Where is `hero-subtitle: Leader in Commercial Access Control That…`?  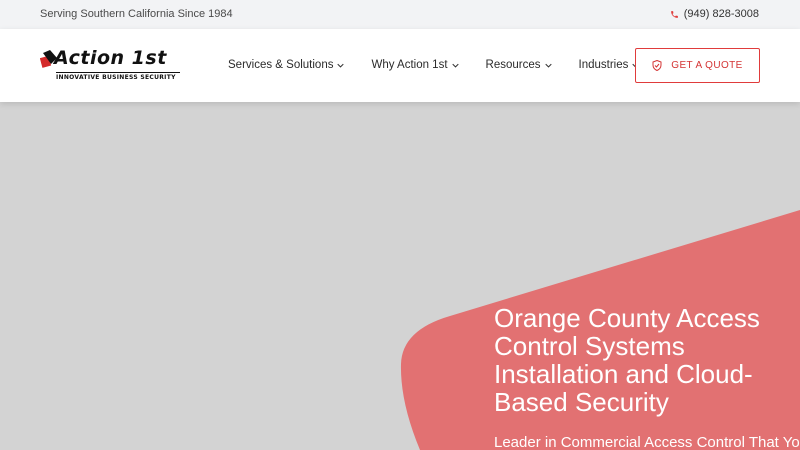 hero-subtitle: Leader in Commercial Access Control That… is located at coordinates (647, 442).